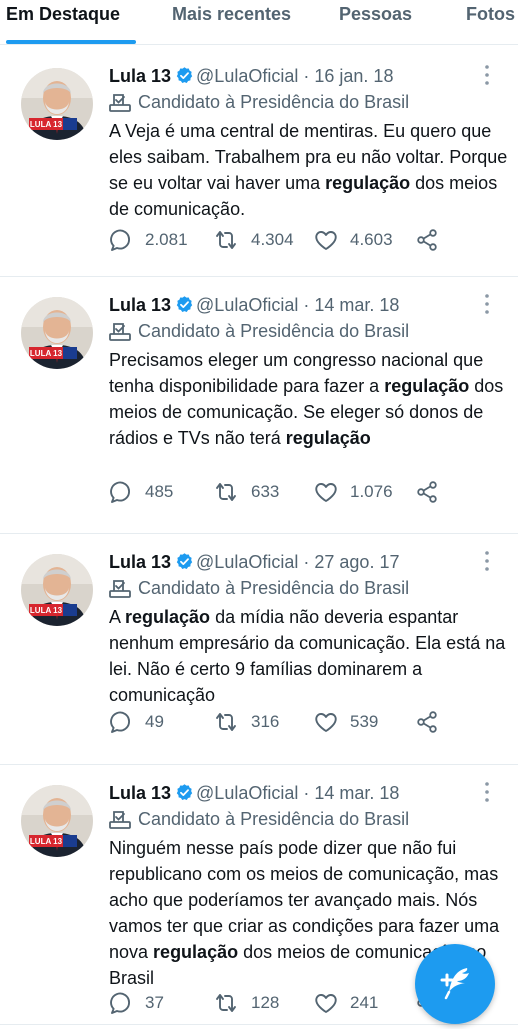 This screenshot has height=1029, width=518. Describe the element at coordinates (141, 492) in the screenshot. I see `reply-button: 485` at that location.